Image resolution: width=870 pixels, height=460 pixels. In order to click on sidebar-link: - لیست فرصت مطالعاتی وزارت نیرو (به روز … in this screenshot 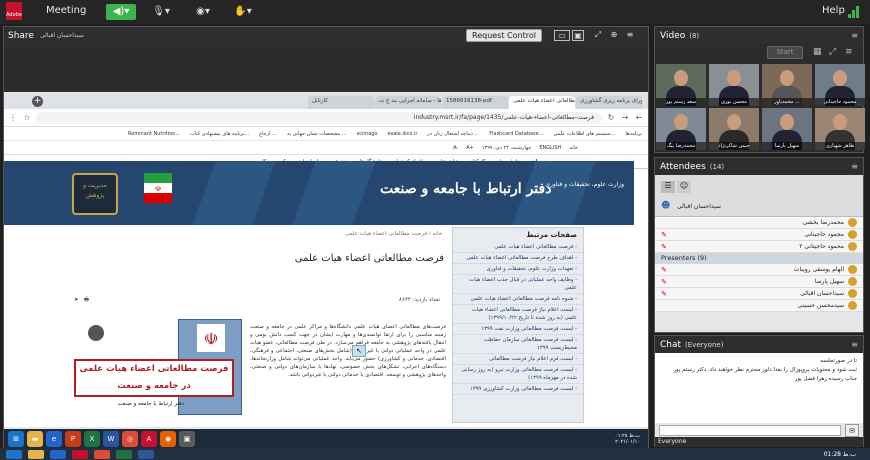, I will do `click(518, 374)`.